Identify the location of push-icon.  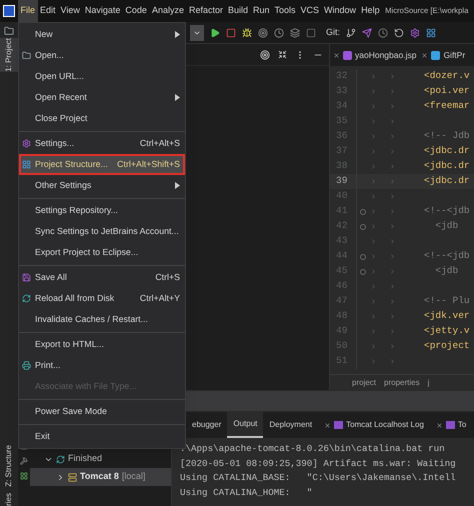
(367, 33).